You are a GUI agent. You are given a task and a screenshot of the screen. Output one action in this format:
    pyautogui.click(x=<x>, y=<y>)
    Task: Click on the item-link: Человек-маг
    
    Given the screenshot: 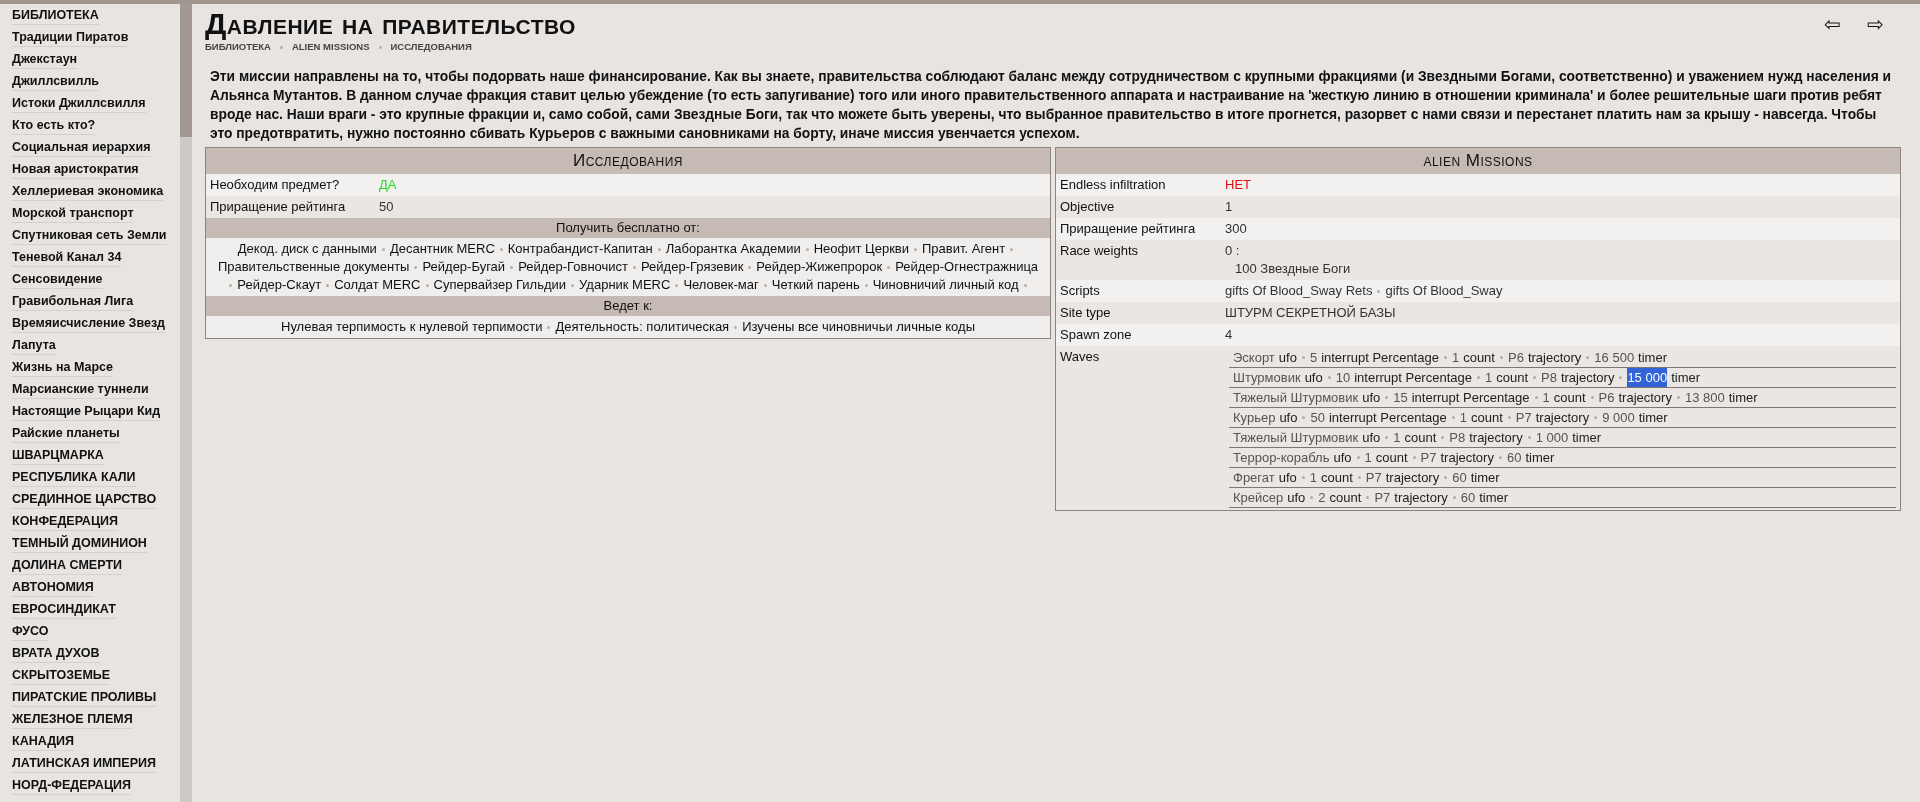 What is the action you would take?
    pyautogui.click(x=721, y=285)
    